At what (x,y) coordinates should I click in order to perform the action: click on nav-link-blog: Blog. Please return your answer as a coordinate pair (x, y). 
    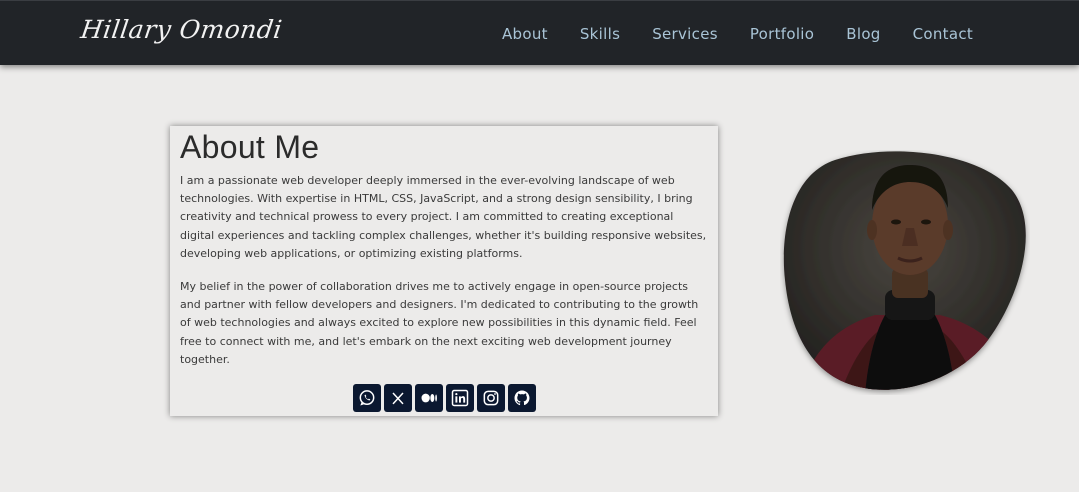
    Looking at the image, I should click on (863, 34).